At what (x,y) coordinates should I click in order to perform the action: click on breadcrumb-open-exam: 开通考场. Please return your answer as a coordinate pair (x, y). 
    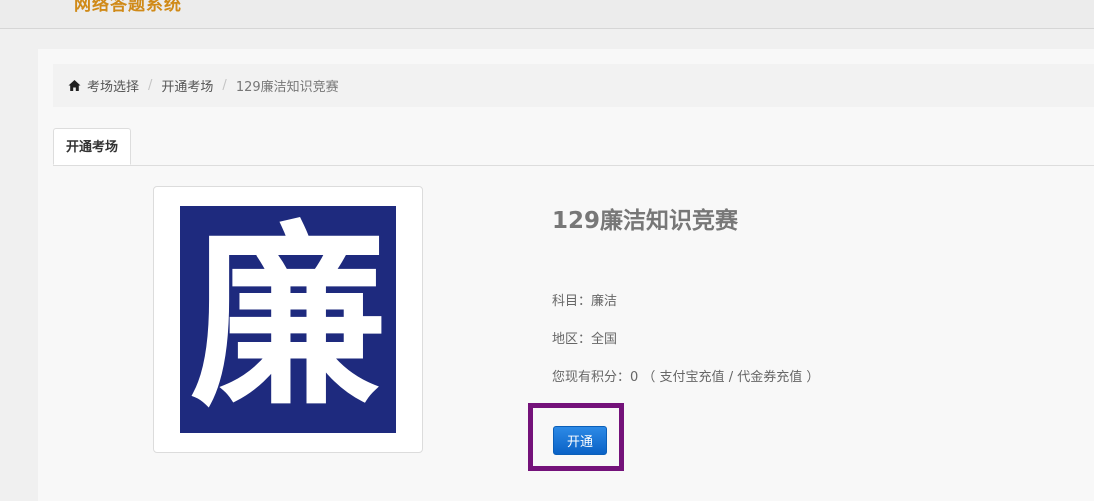
    Looking at the image, I should click on (187, 85).